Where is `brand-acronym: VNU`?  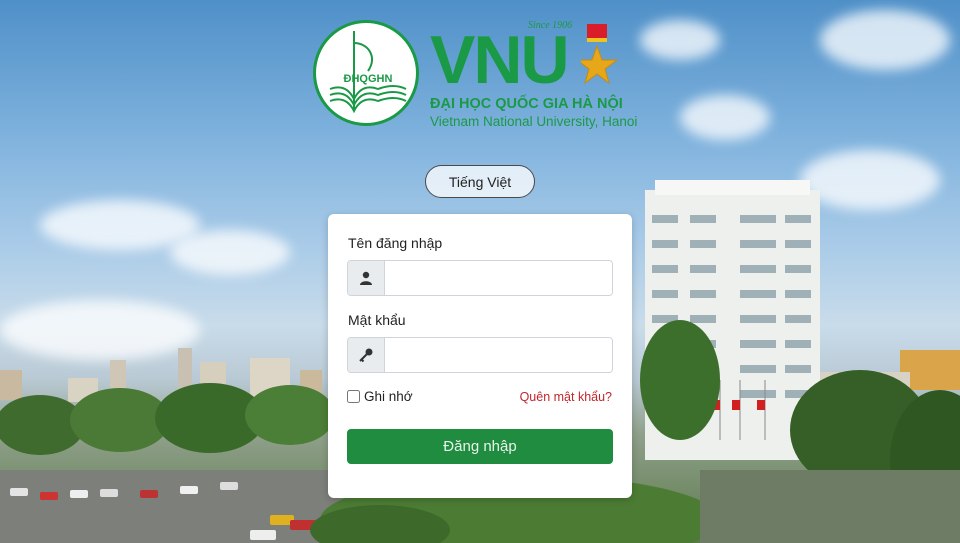 brand-acronym: VNU is located at coordinates (500, 60).